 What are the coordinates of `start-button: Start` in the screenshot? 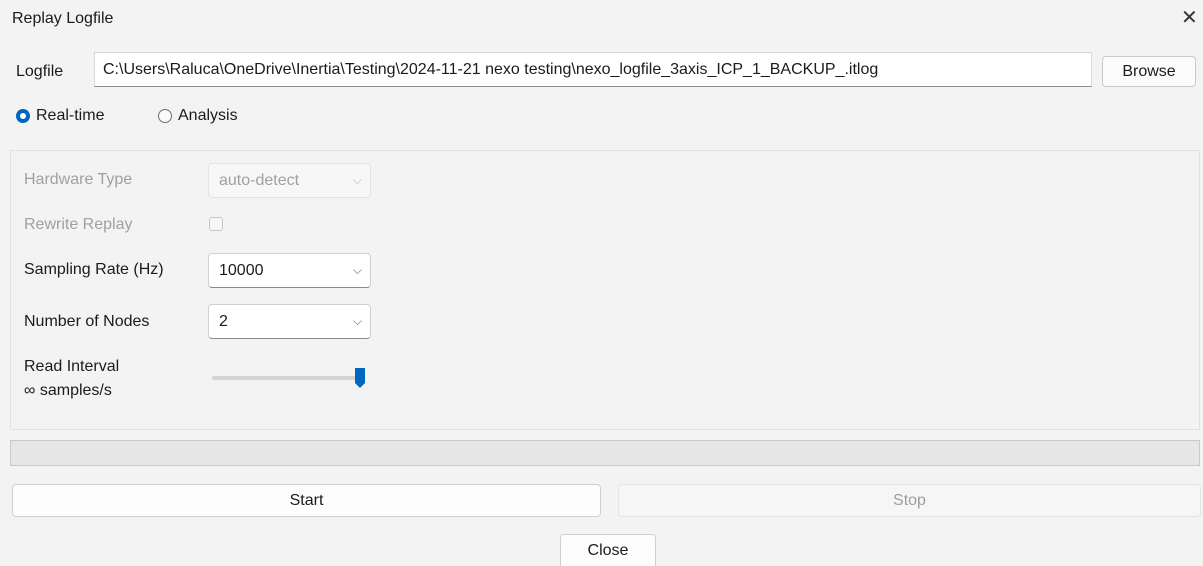 It's located at (306, 500).